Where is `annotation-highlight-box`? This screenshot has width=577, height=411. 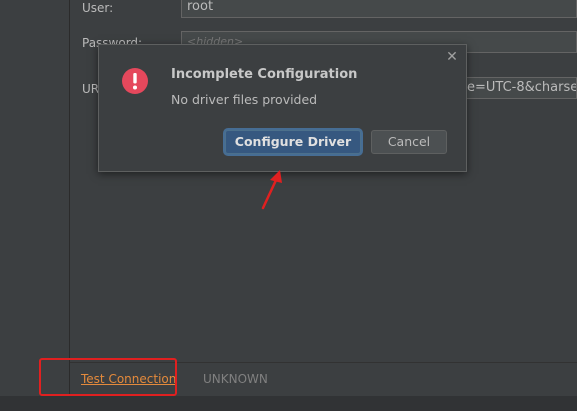
annotation-highlight-box is located at coordinates (108, 377).